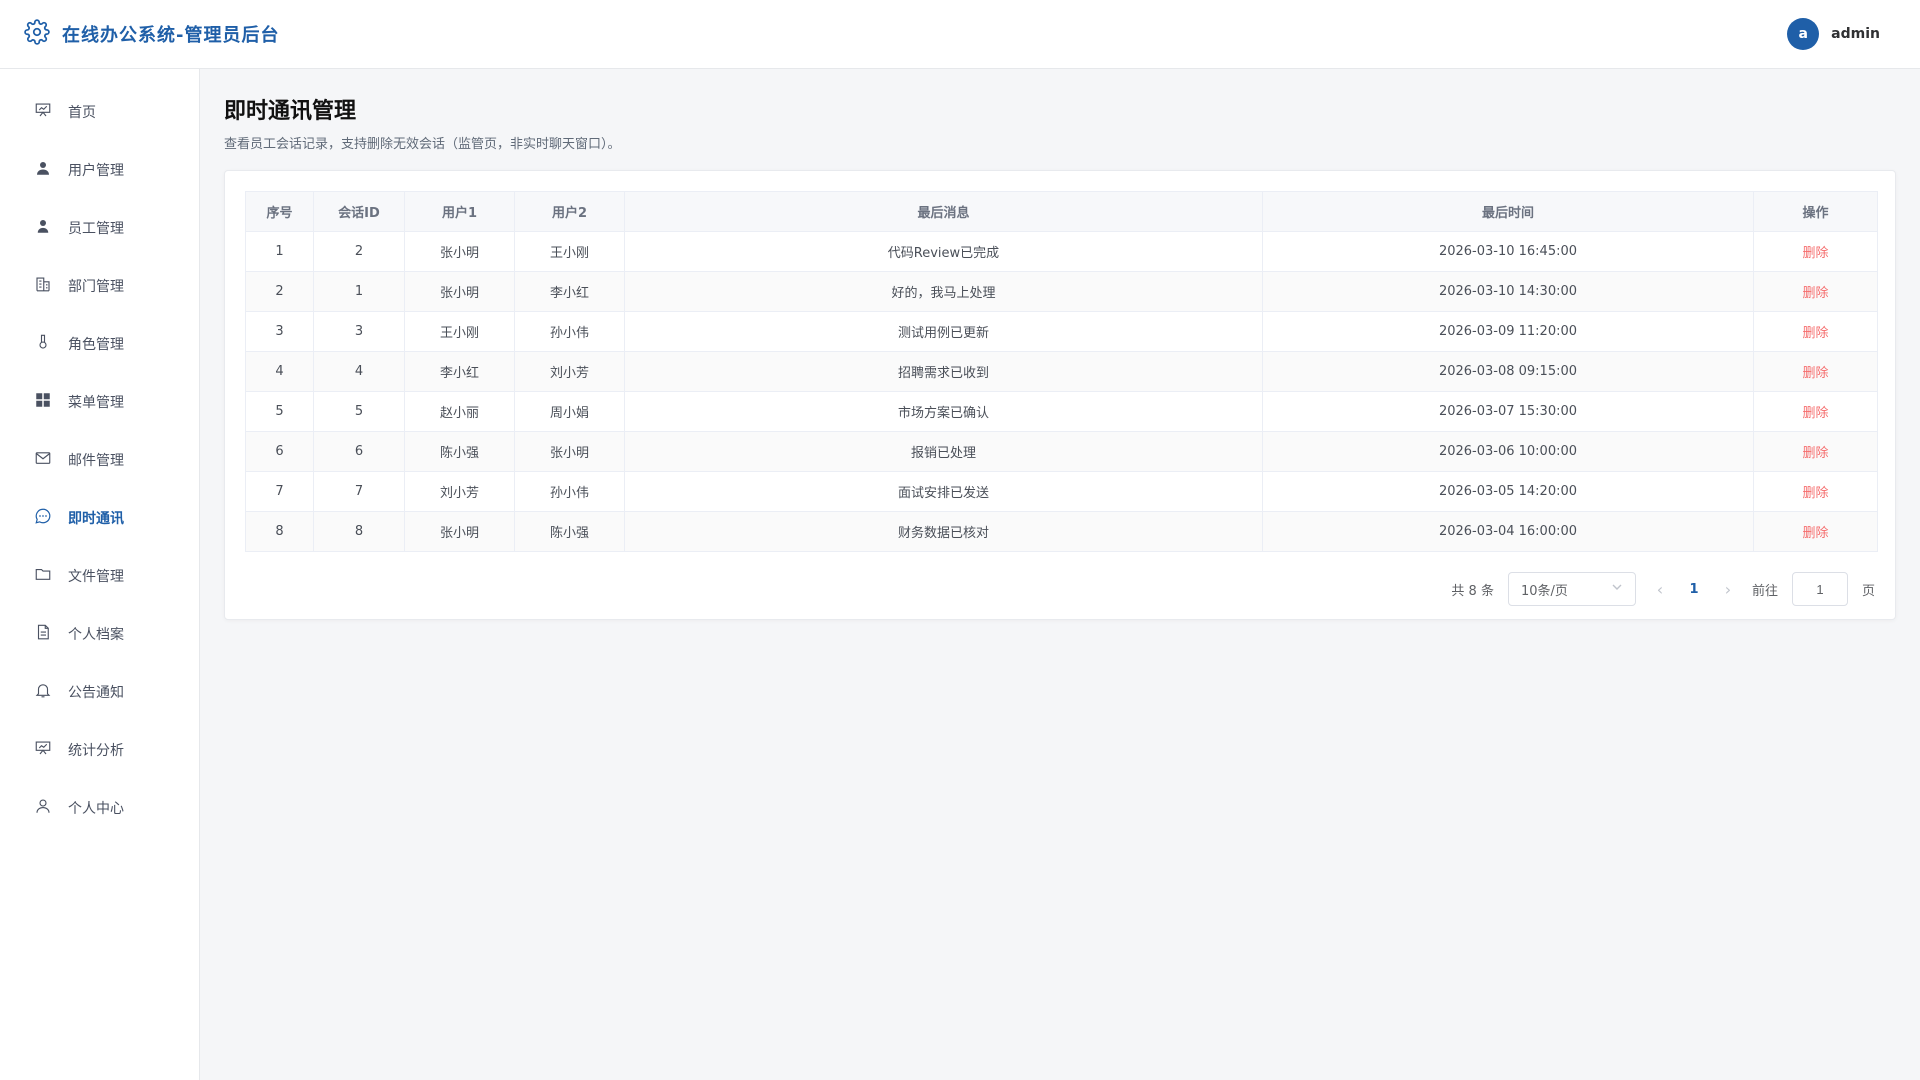 This screenshot has width=1920, height=1080. What do you see at coordinates (43, 692) in the screenshot?
I see `bell-icon` at bounding box center [43, 692].